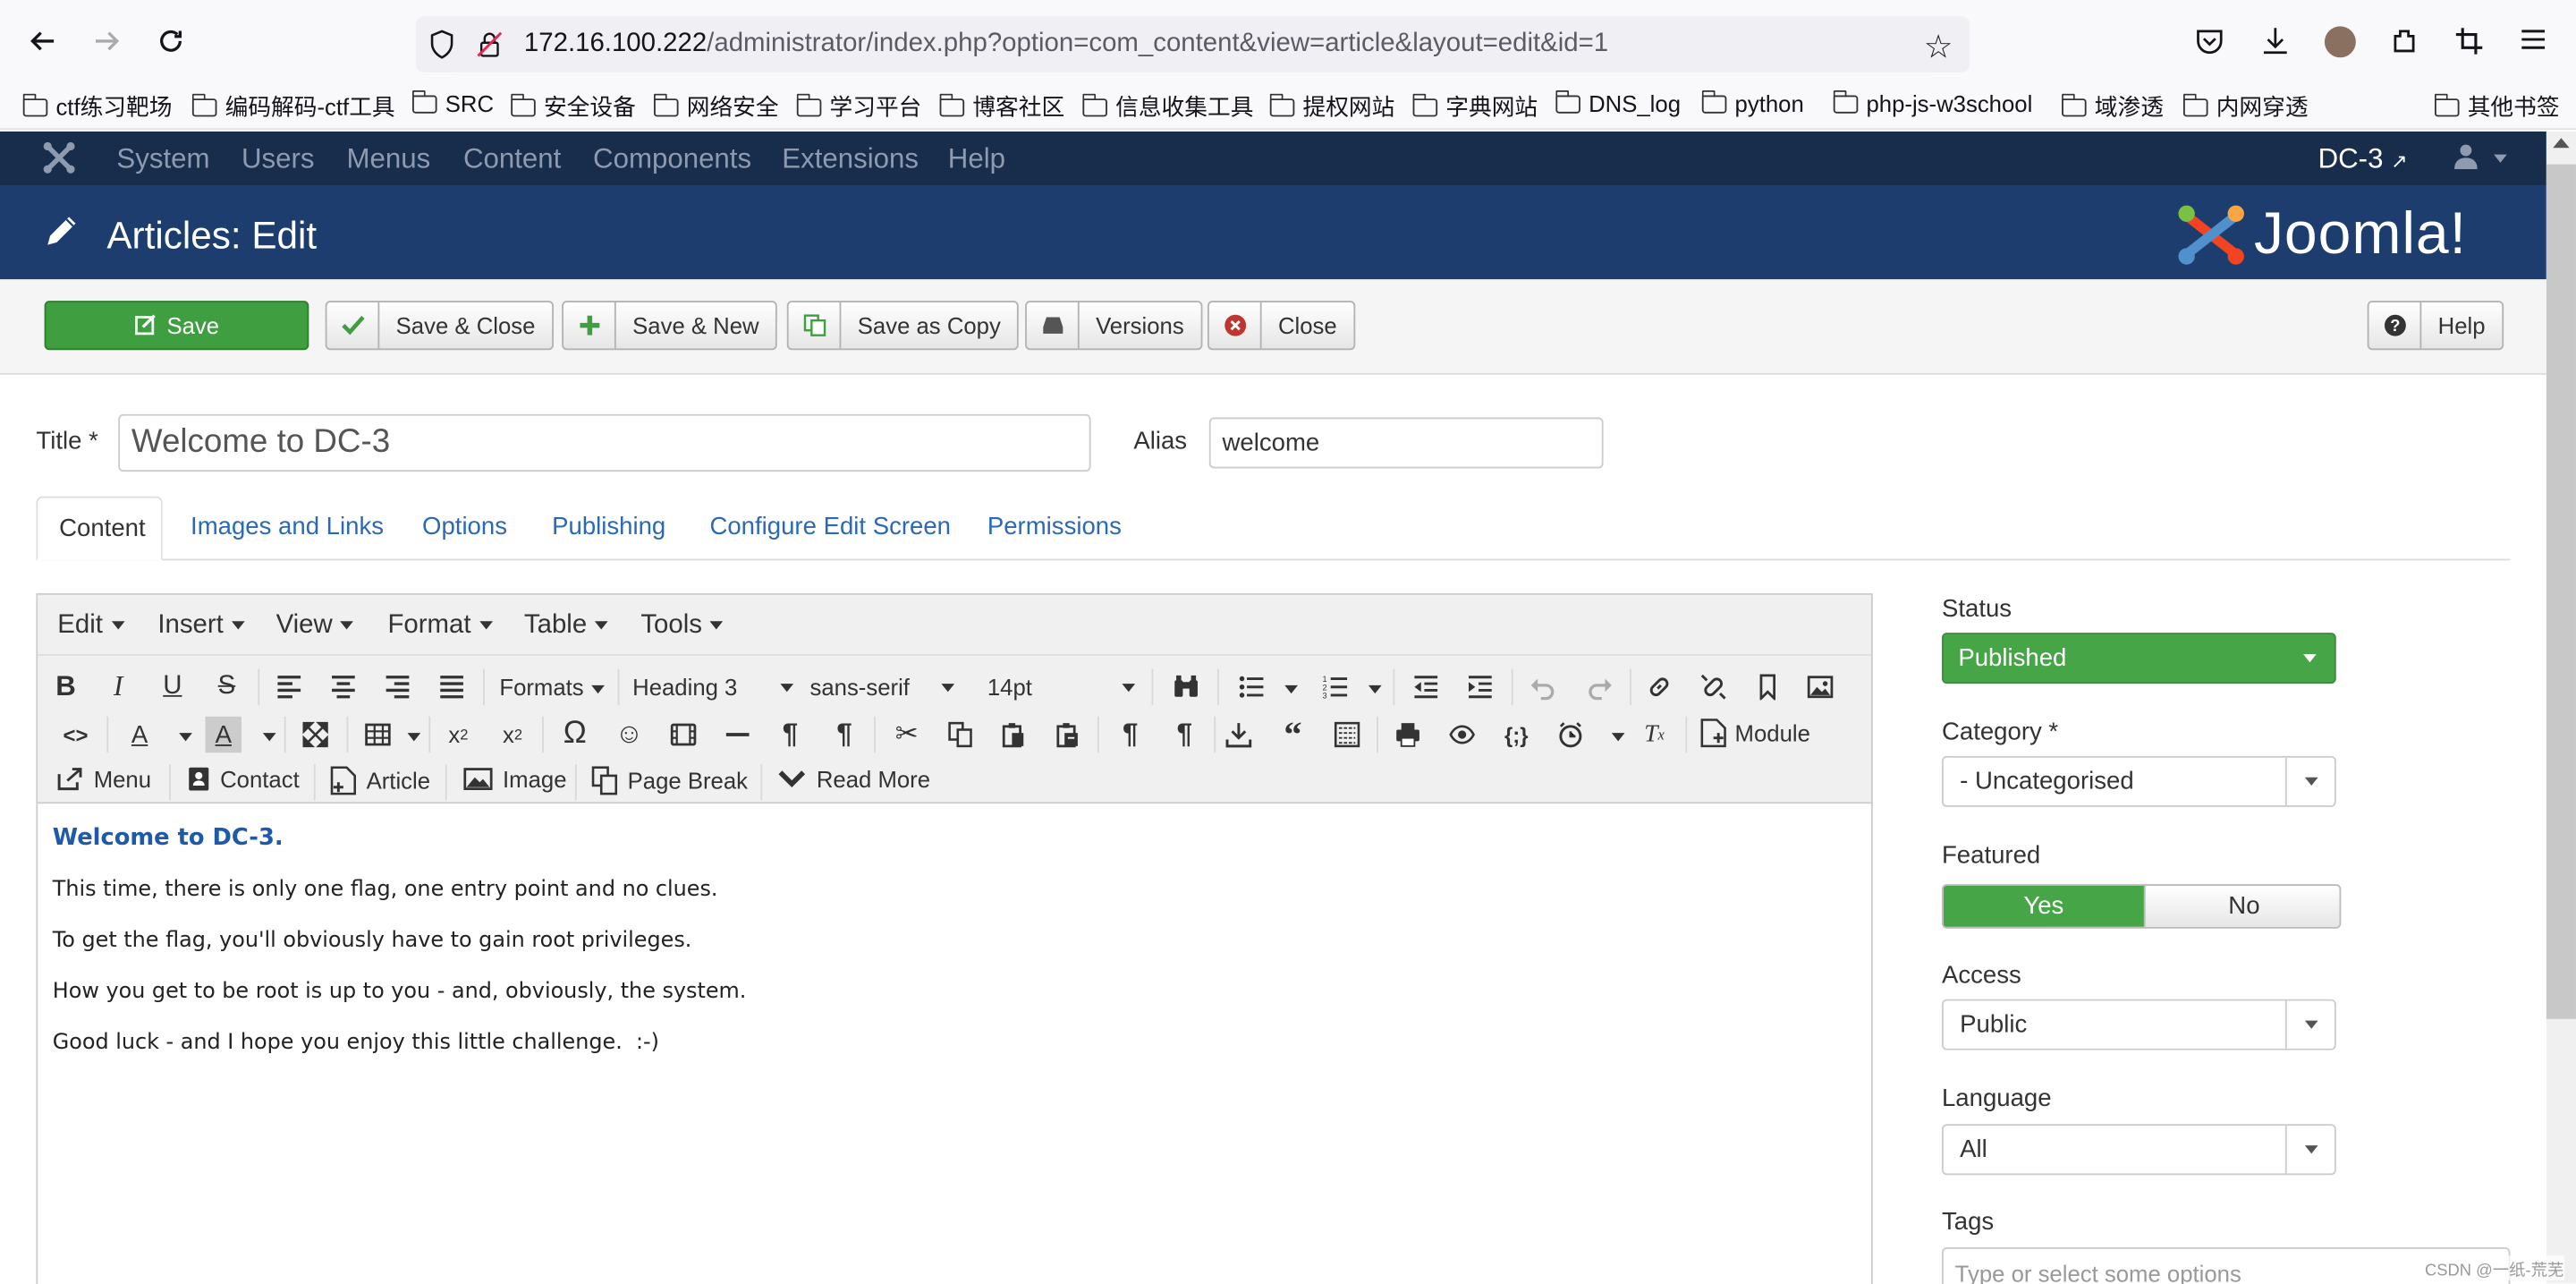  What do you see at coordinates (1184, 735) in the screenshot?
I see `visual-blocks-icon: ¶` at bounding box center [1184, 735].